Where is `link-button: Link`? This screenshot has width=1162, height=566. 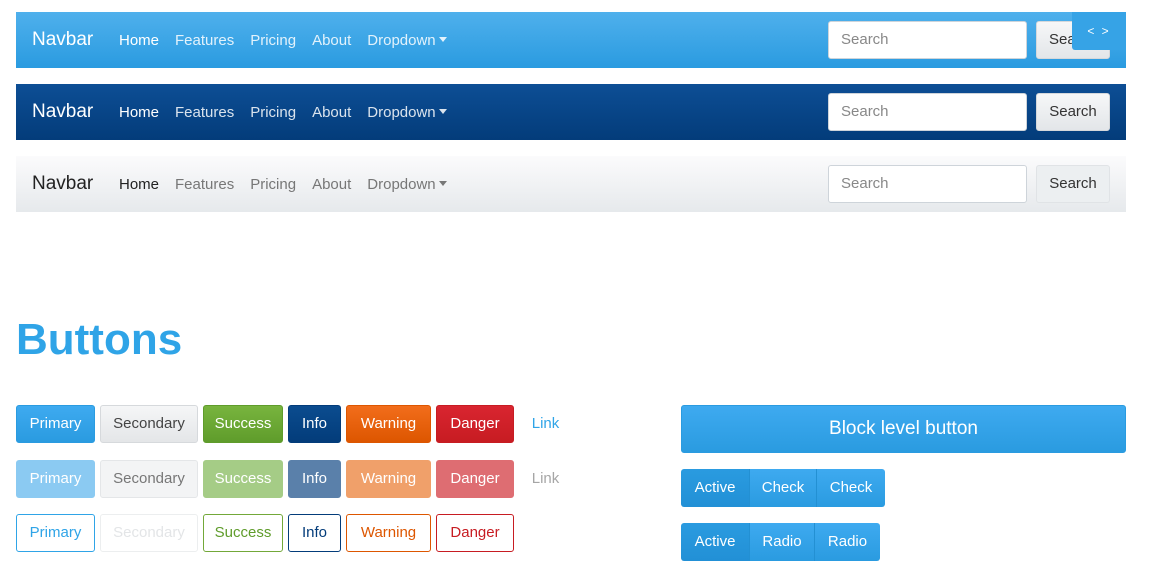
link-button: Link is located at coordinates (545, 424).